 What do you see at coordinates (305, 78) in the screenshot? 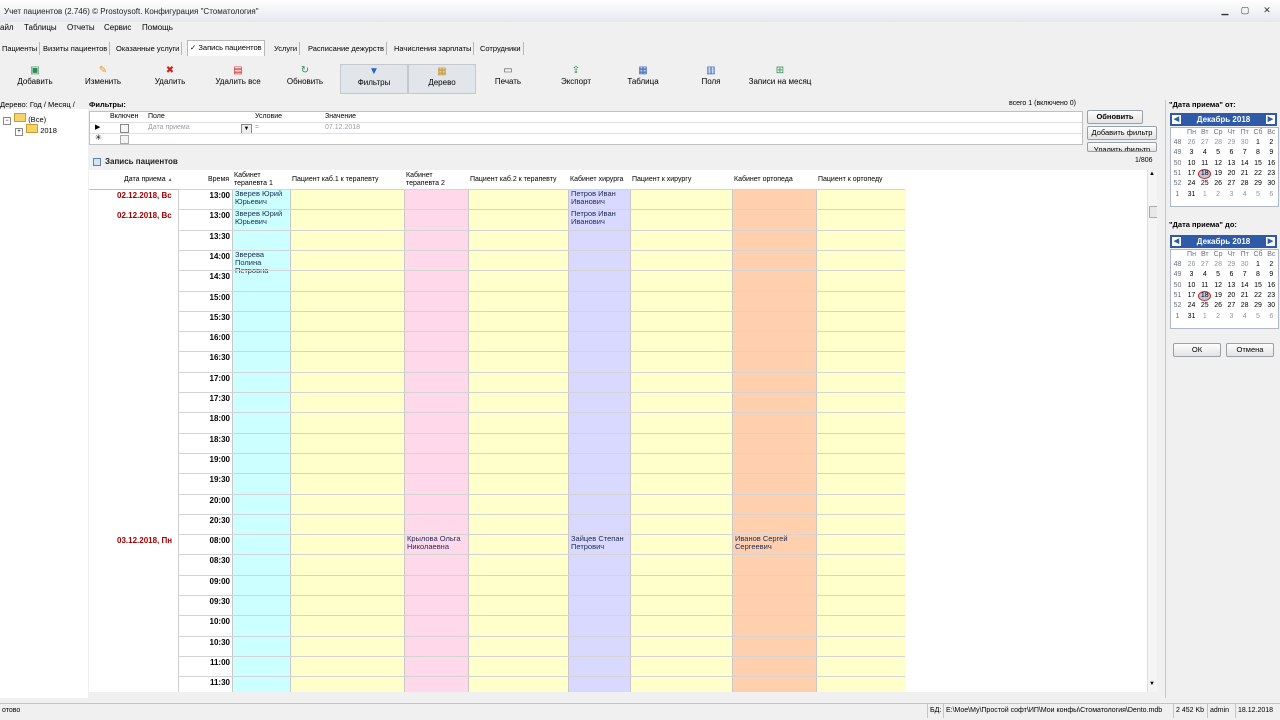
I see `refresh-button: ↻ Обновить` at bounding box center [305, 78].